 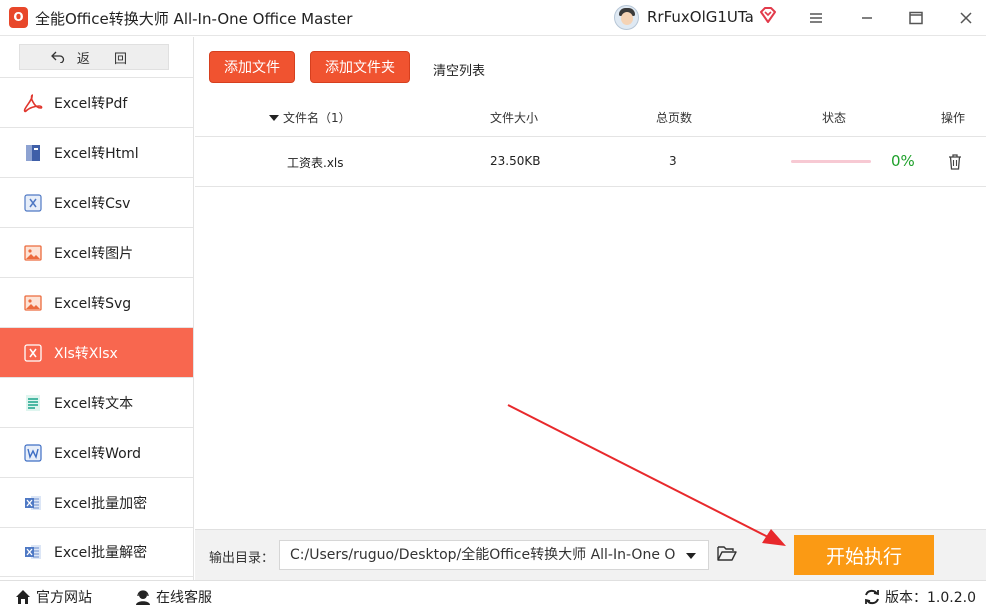 I want to click on sidebar-item-label: Excel转Csv, so click(x=92, y=203).